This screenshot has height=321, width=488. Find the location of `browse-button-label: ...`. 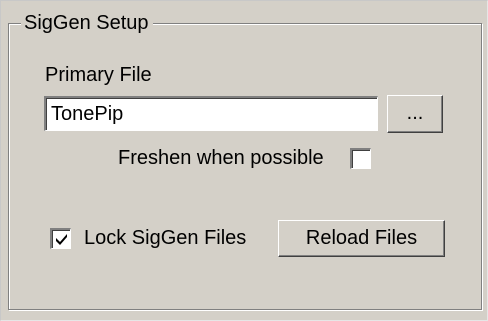

browse-button-label: ... is located at coordinates (415, 112).